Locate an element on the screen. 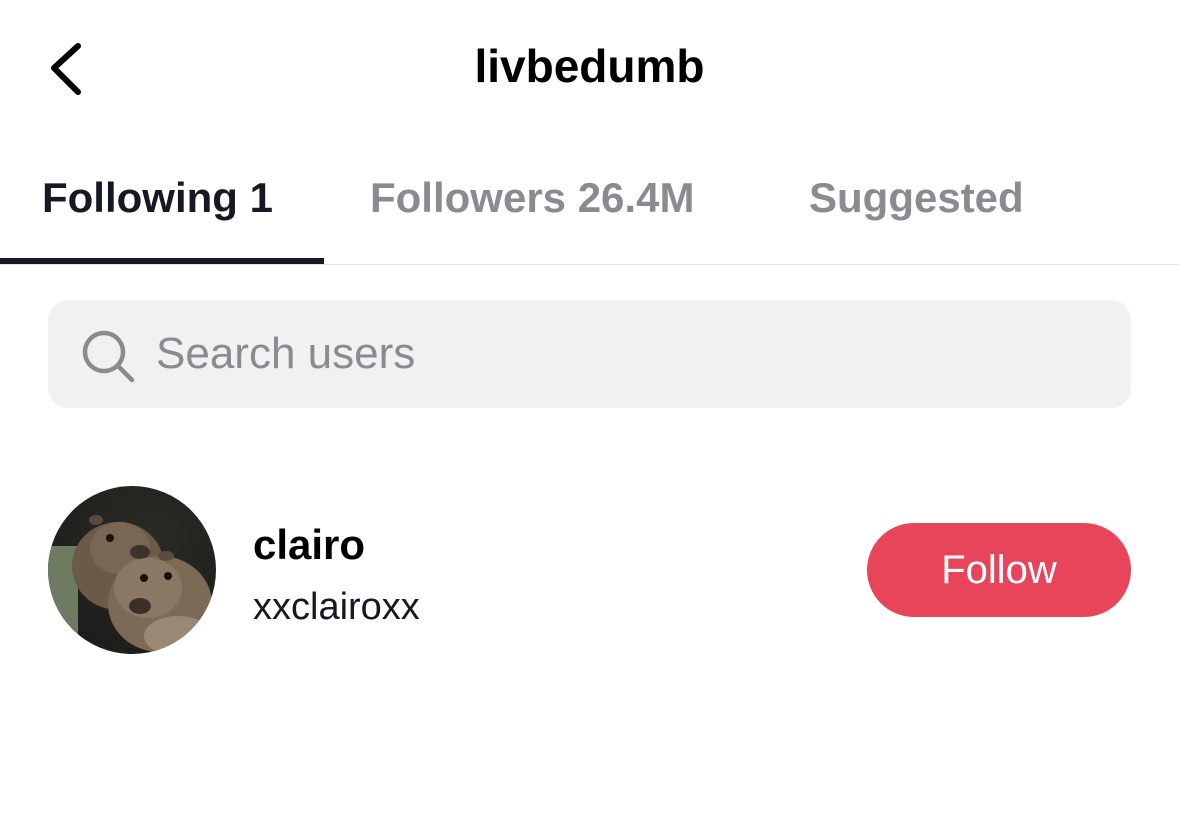 The width and height of the screenshot is (1179, 816). search-input is located at coordinates (626, 354).